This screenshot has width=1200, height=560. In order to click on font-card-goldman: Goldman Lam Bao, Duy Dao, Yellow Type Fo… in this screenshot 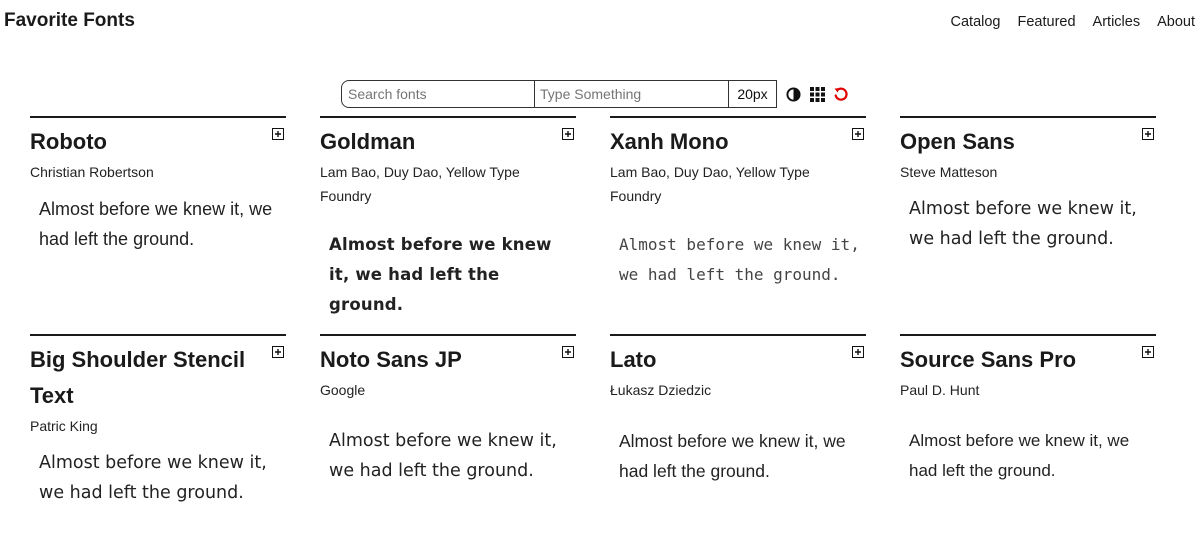, I will do `click(448, 225)`.